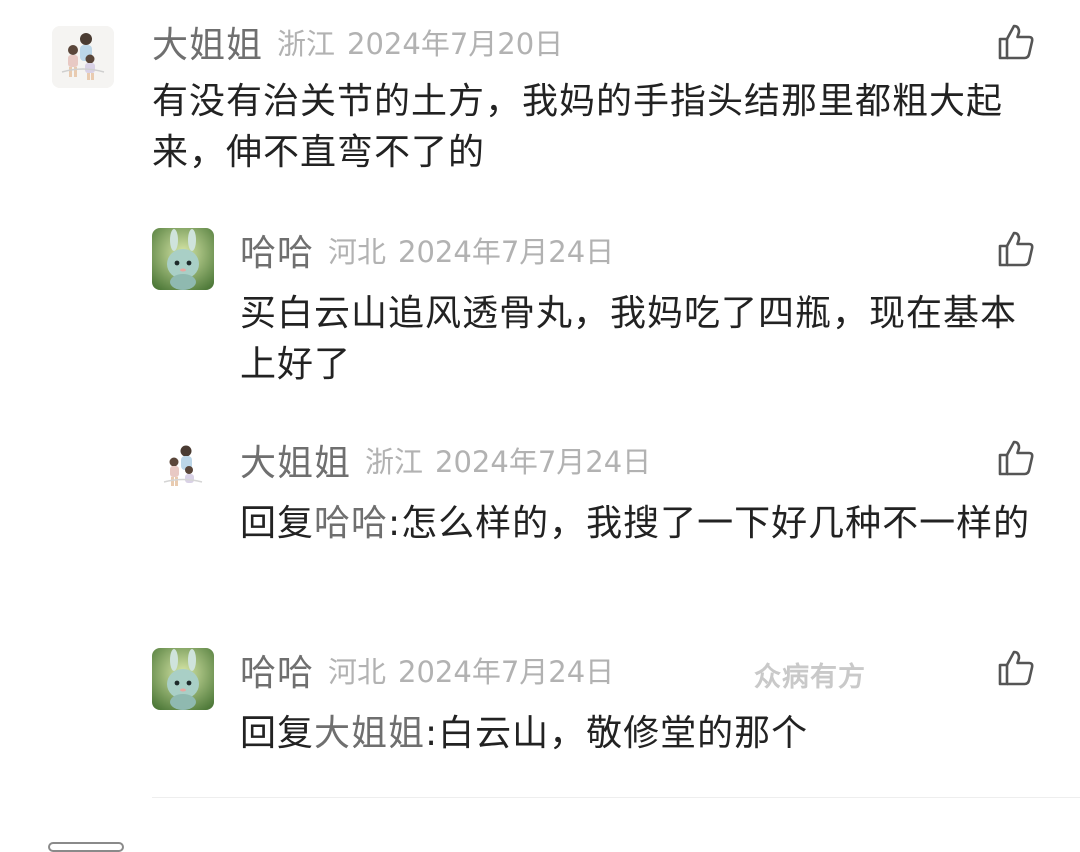 This screenshot has height=852, width=1080. Describe the element at coordinates (86, 847) in the screenshot. I see `next-item-stub` at that location.